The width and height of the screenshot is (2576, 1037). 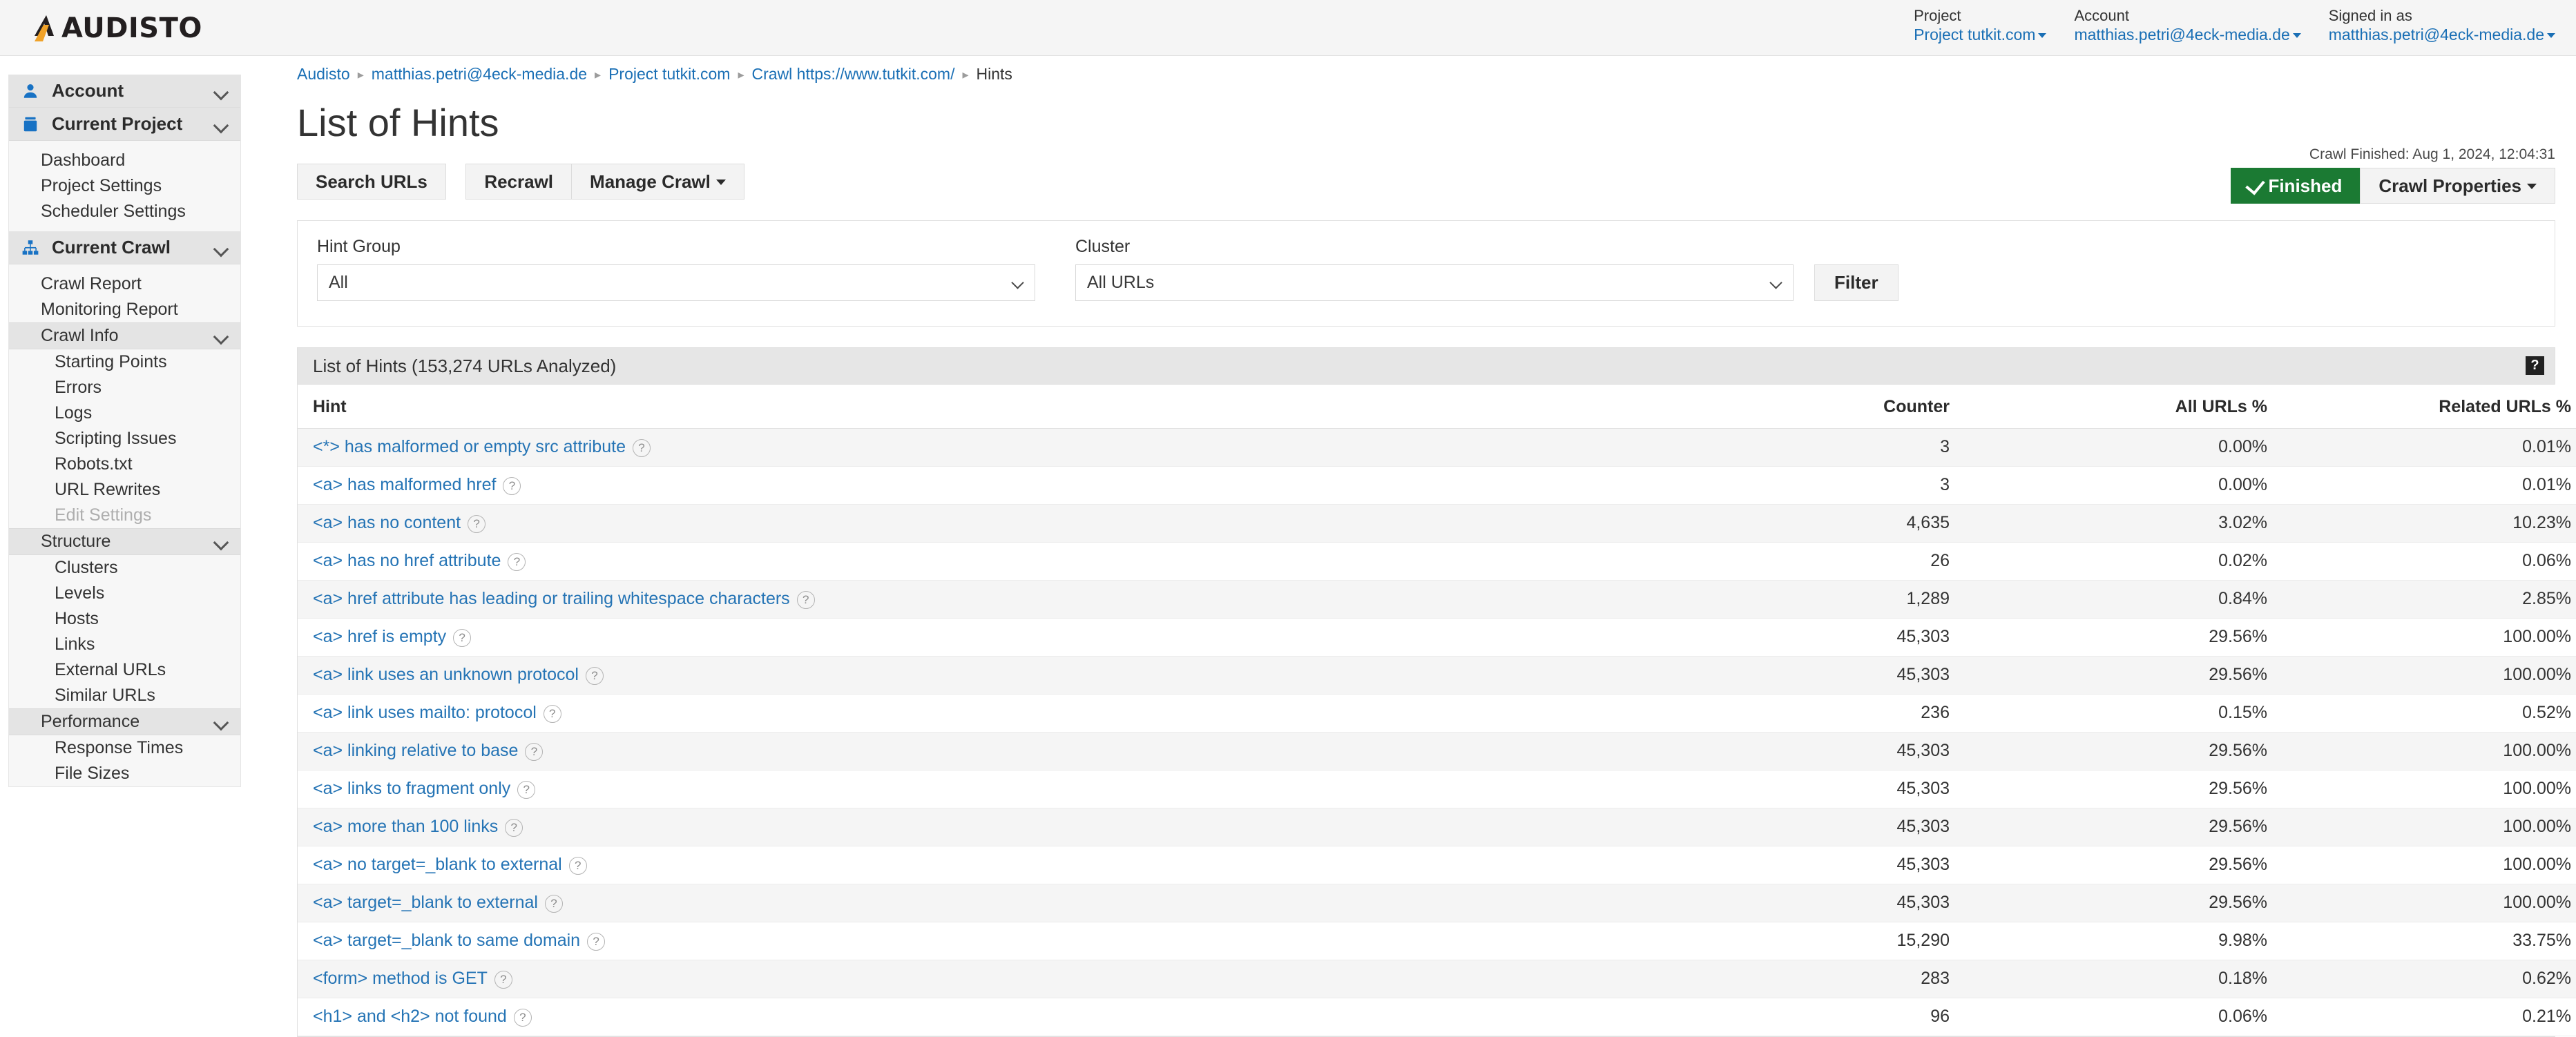 What do you see at coordinates (446, 940) in the screenshot?
I see `hint-link: <a> target=_blank to same domain` at bounding box center [446, 940].